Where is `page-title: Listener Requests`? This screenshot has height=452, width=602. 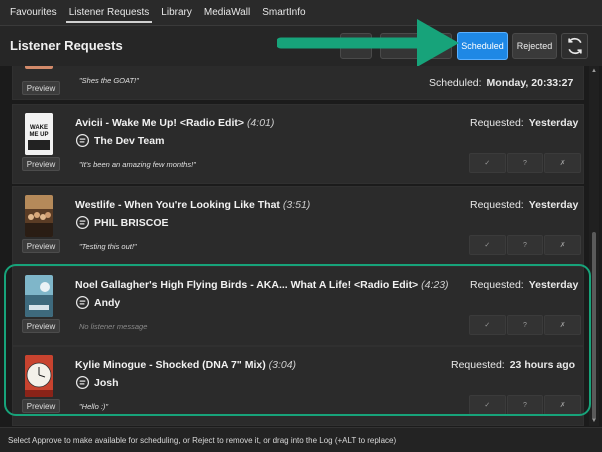 page-title: Listener Requests is located at coordinates (66, 45).